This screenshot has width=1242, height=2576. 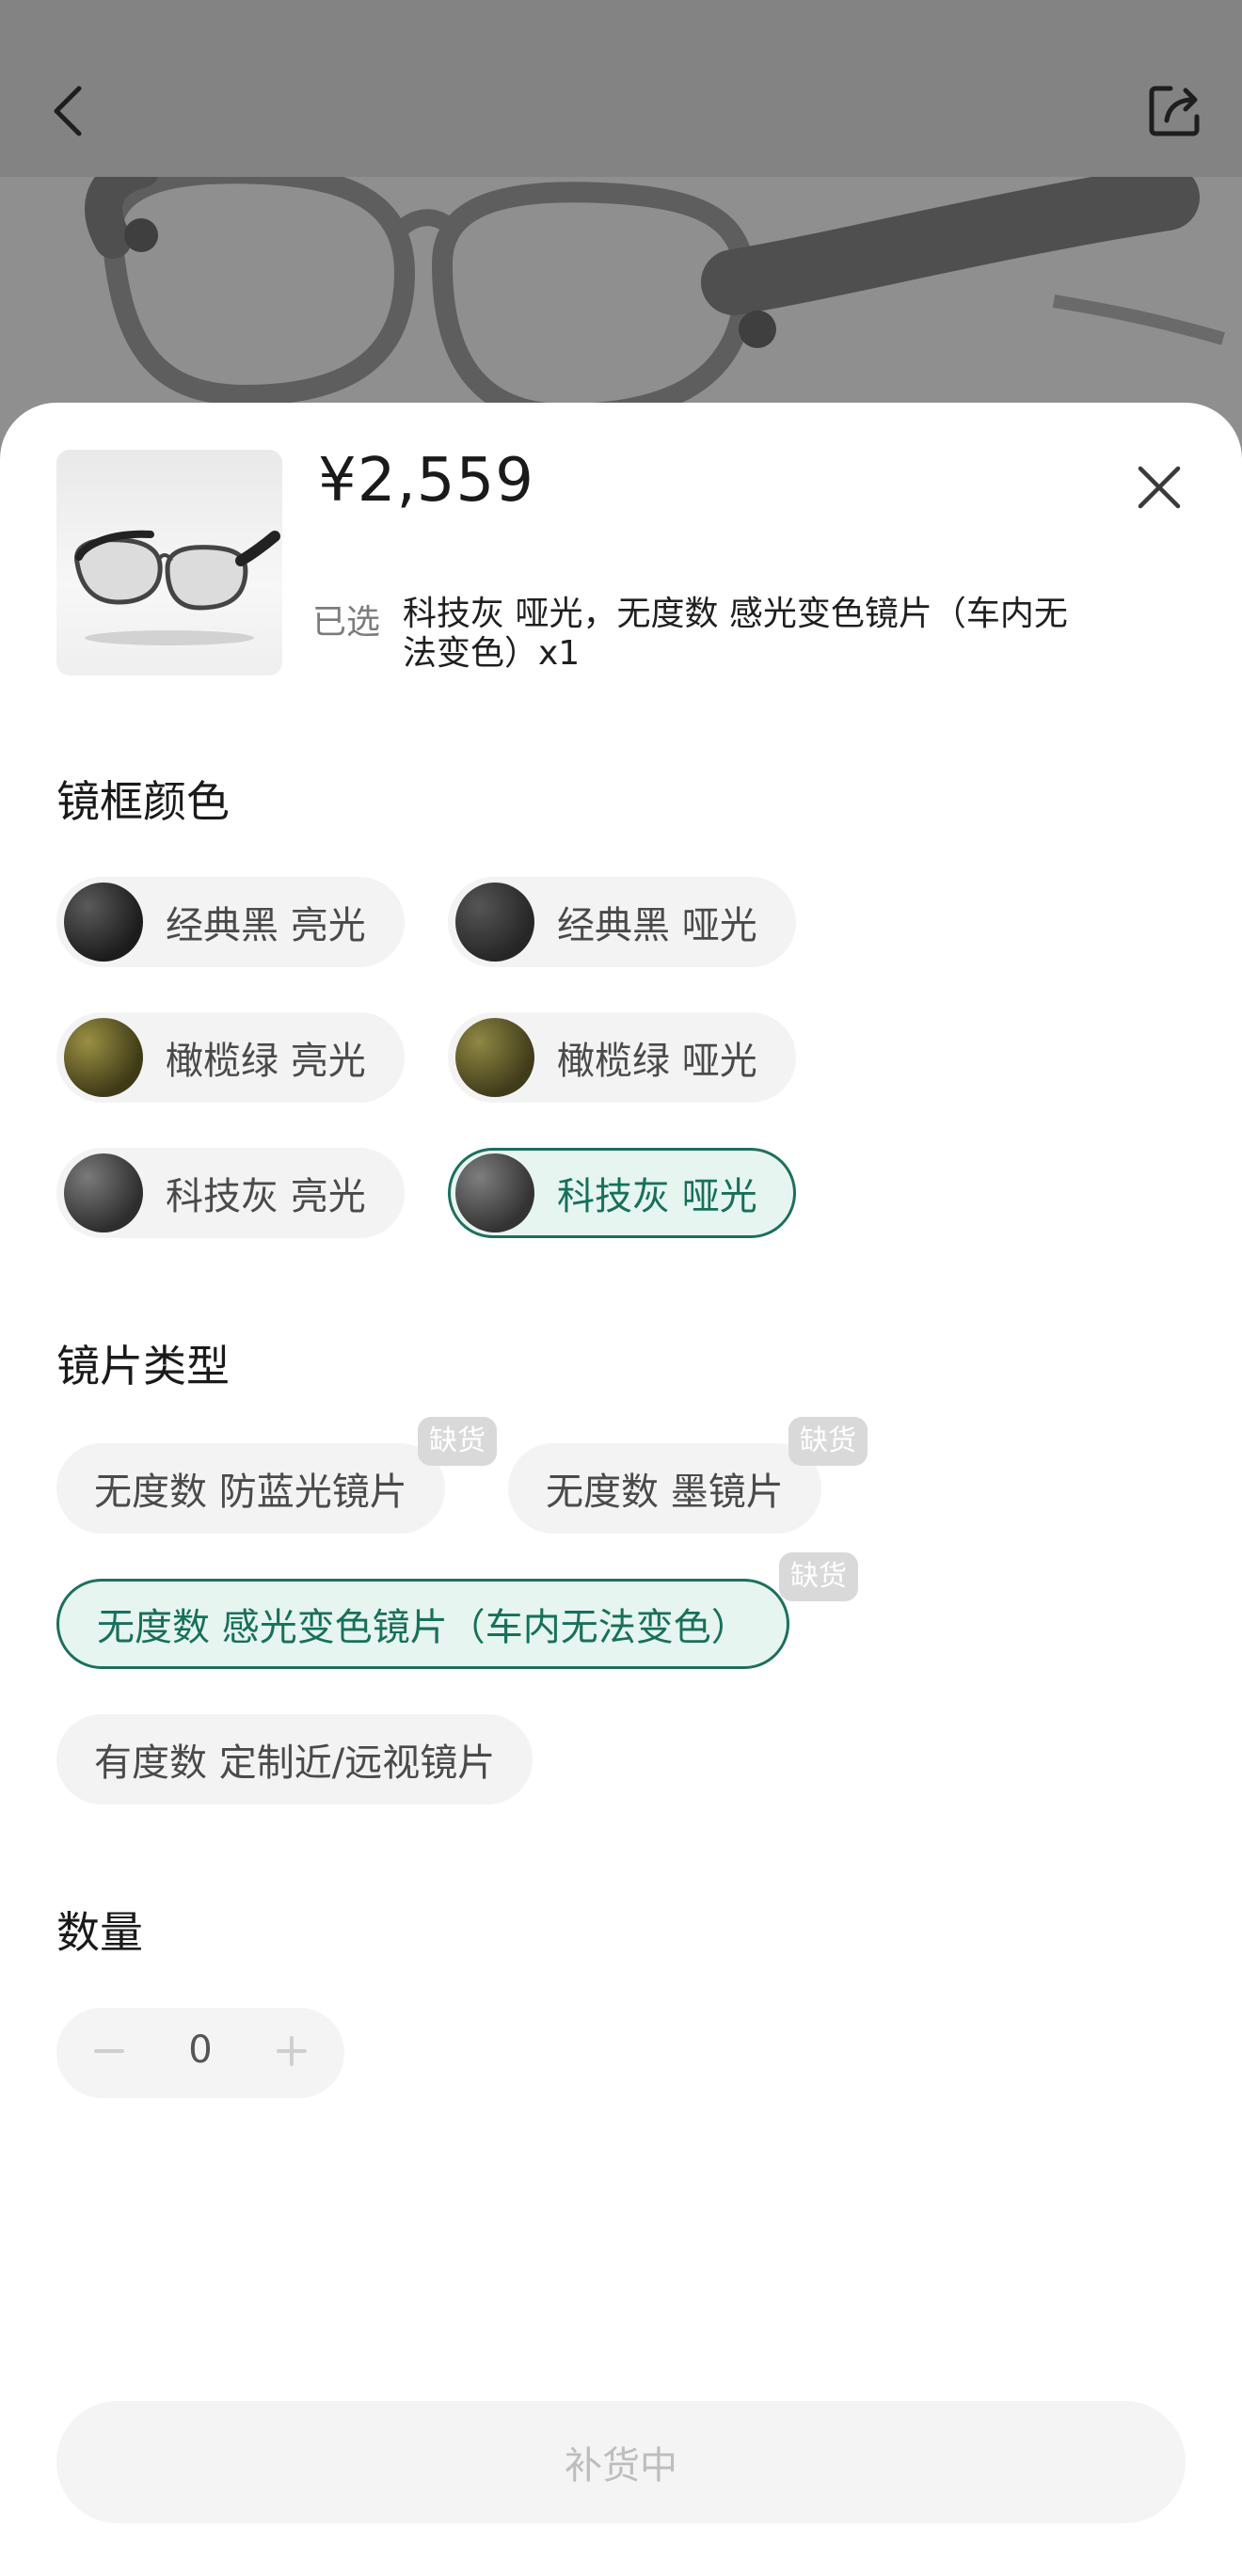 I want to click on lens-option-selected: 无度数 感光变色镜片（车内无法变色）, so click(x=422, y=1624).